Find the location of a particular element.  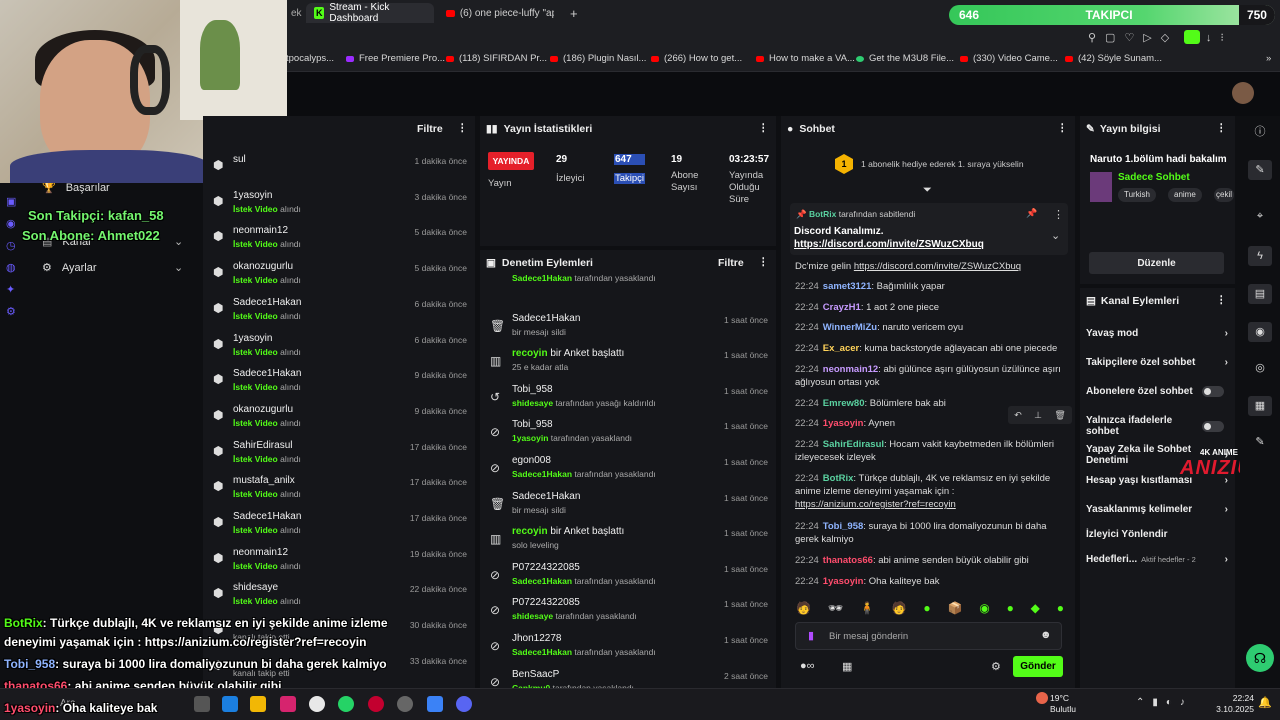

nav-icon: ◉ is located at coordinates (13, 224).